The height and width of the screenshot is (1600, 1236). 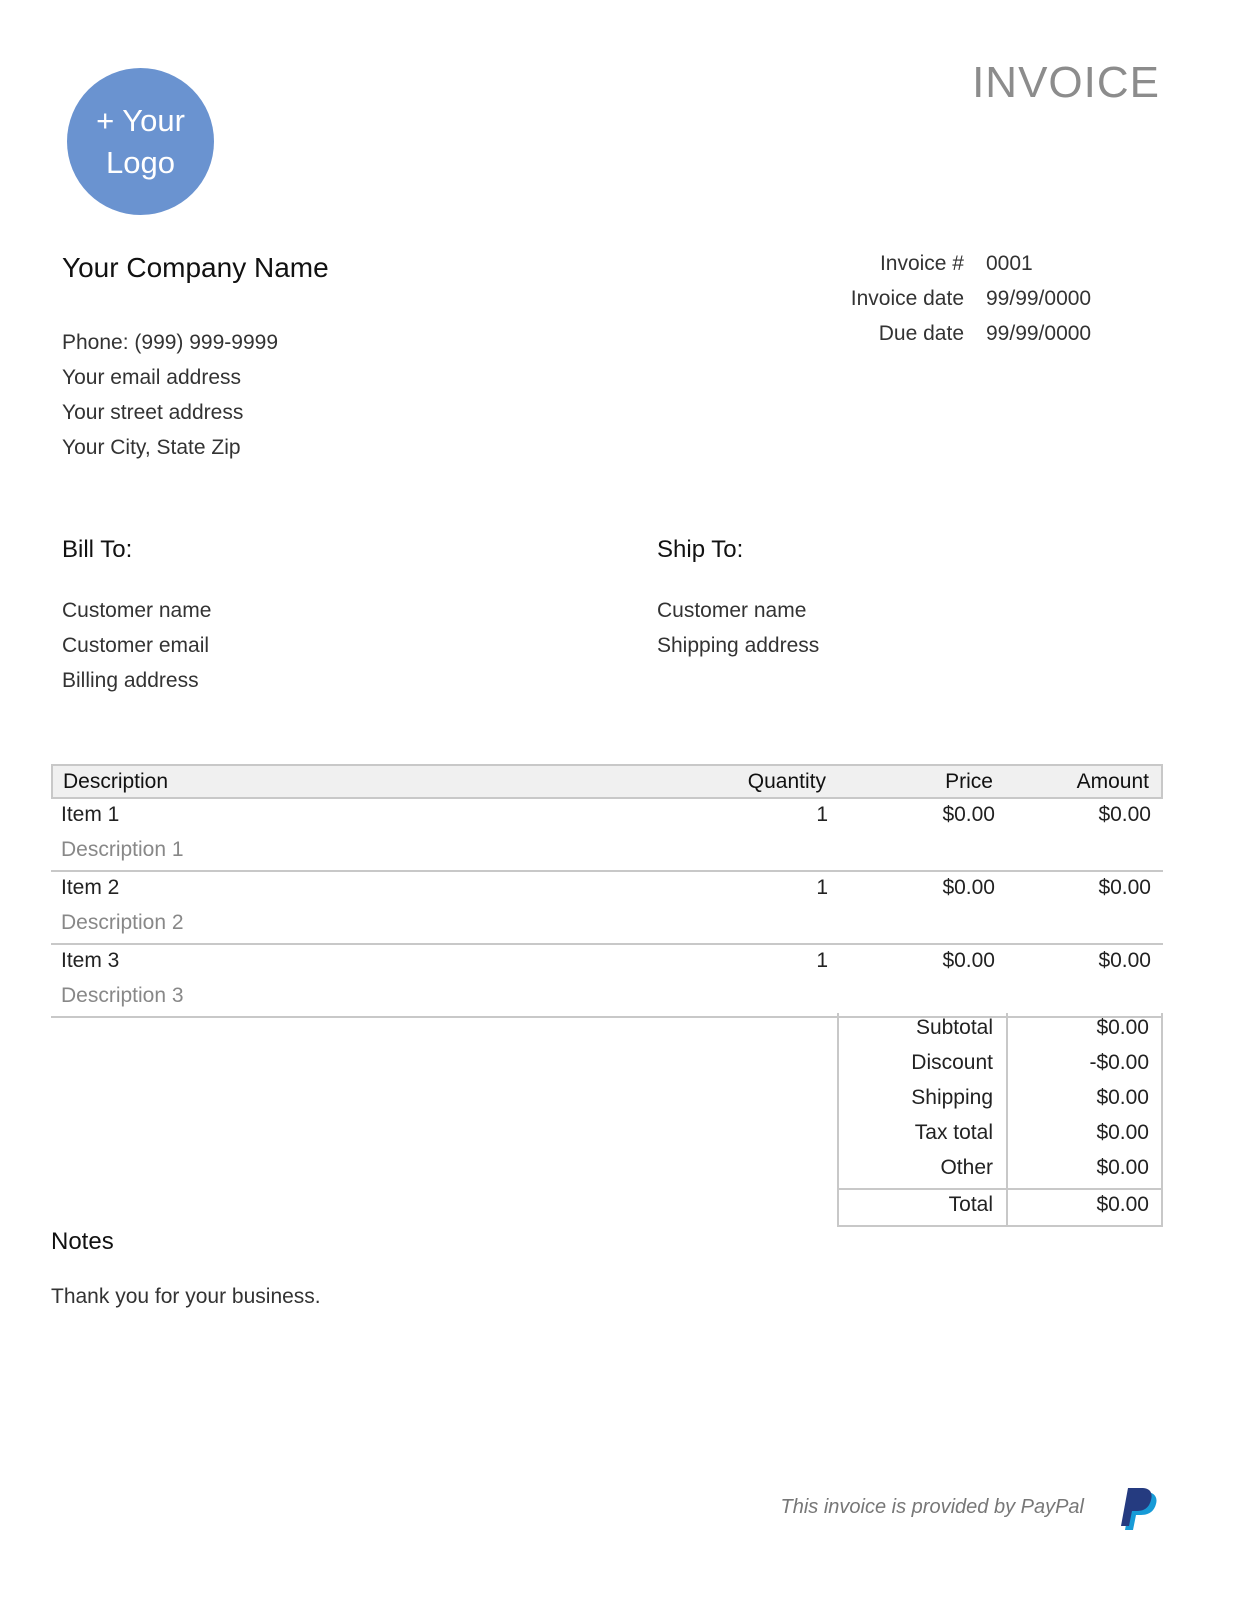 I want to click on other-row: Other $0.00, so click(x=1000, y=1170).